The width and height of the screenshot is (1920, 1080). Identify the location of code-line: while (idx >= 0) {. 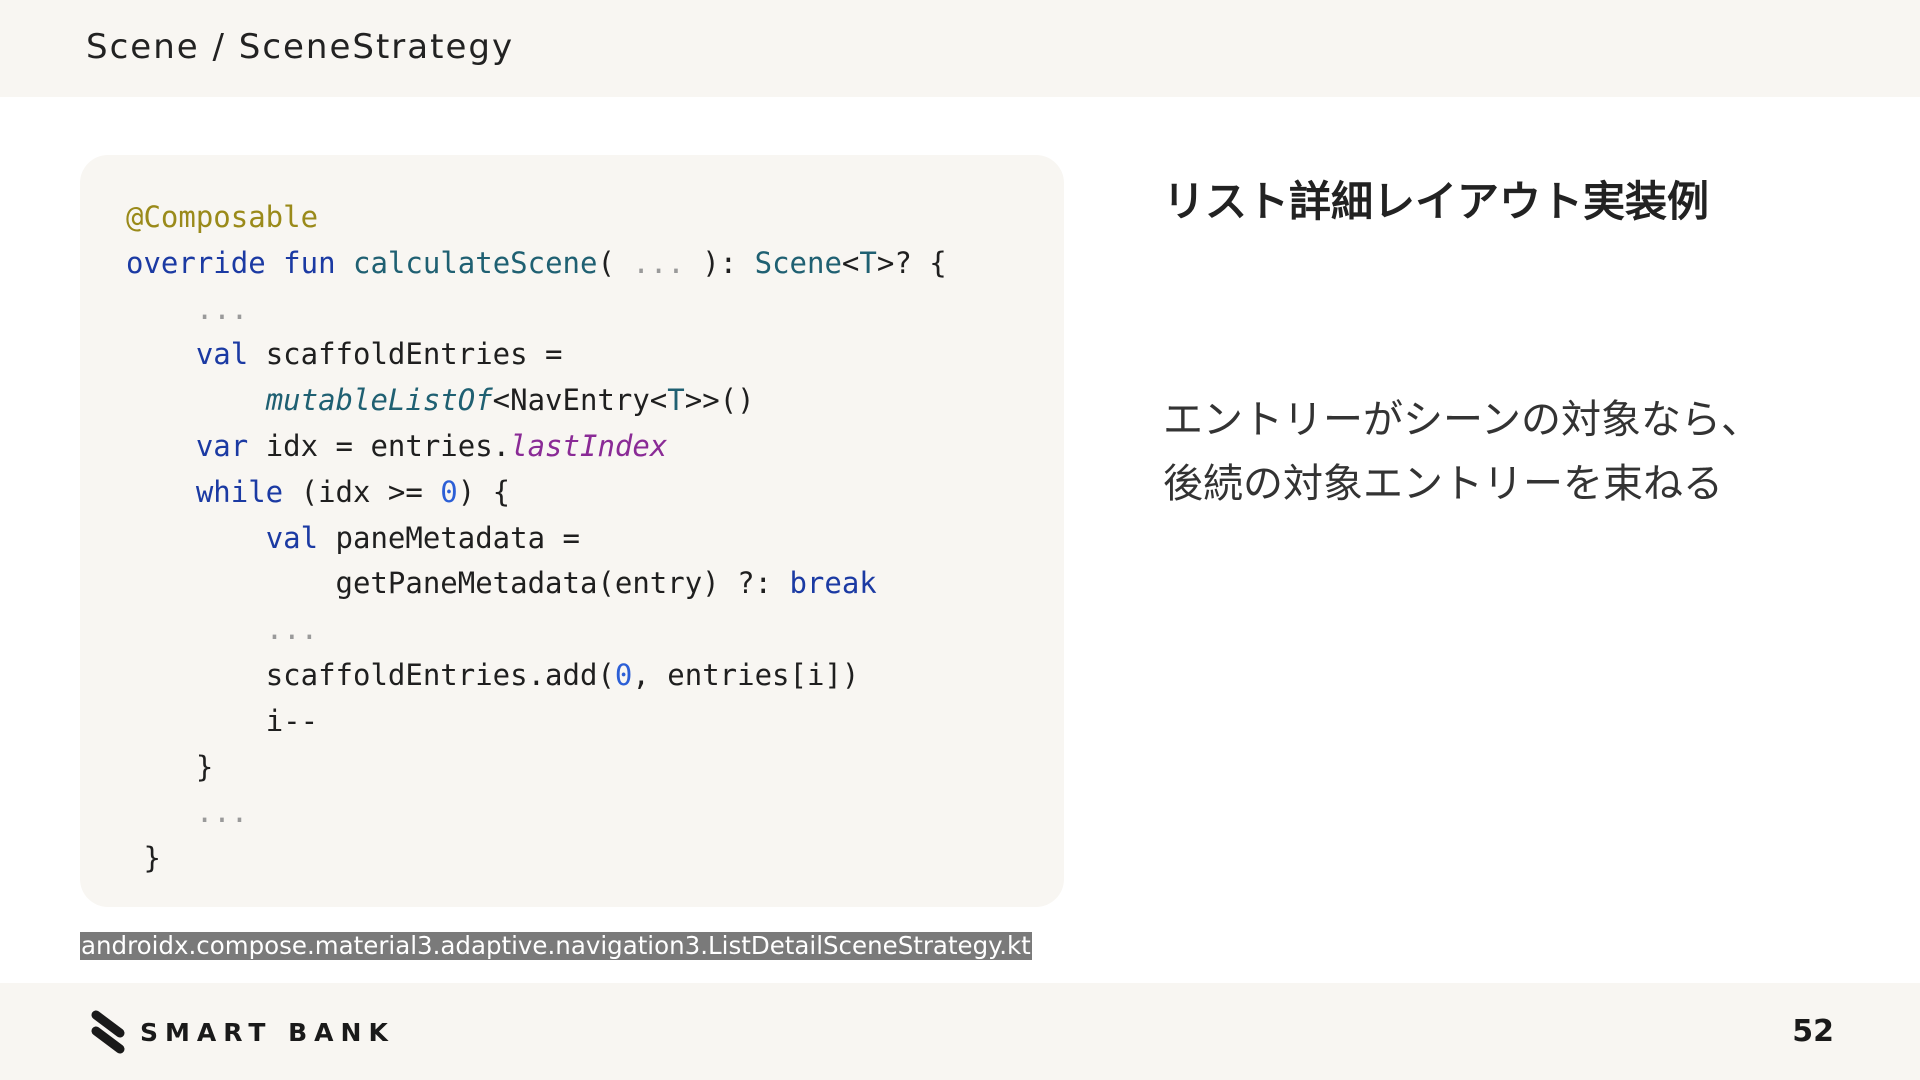
(536, 493).